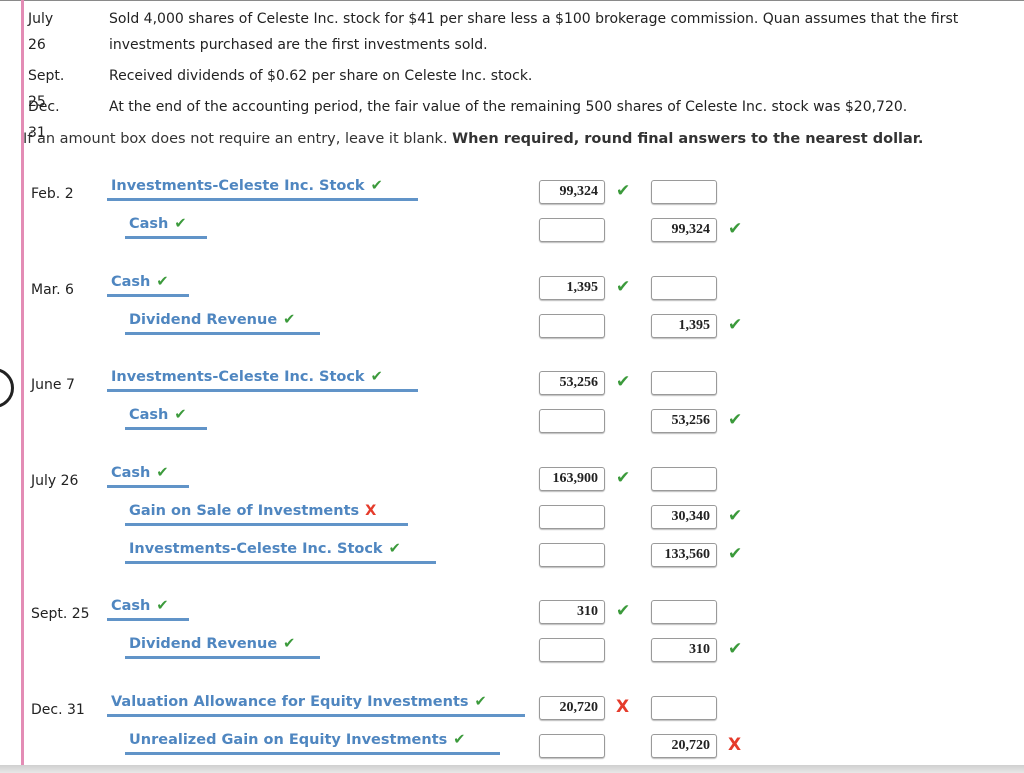  What do you see at coordinates (52, 290) in the screenshot?
I see `entry-date: Mar. 6` at bounding box center [52, 290].